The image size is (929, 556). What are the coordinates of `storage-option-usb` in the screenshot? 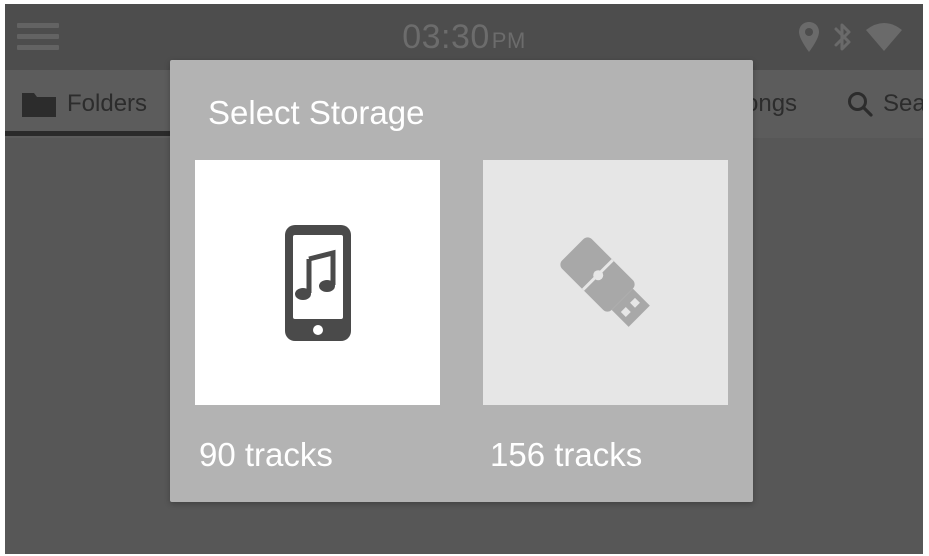 It's located at (605, 282).